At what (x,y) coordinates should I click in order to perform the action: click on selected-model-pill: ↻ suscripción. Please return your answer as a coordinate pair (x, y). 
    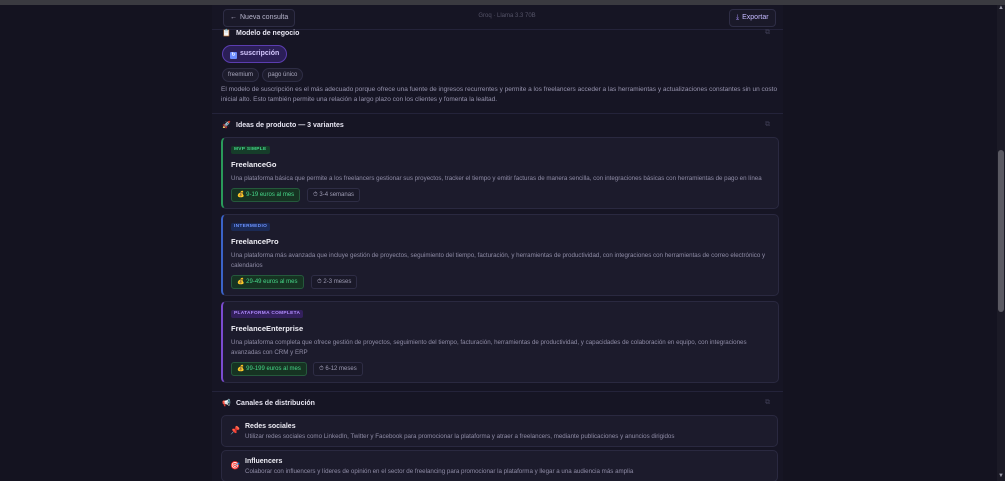
    Looking at the image, I should click on (255, 54).